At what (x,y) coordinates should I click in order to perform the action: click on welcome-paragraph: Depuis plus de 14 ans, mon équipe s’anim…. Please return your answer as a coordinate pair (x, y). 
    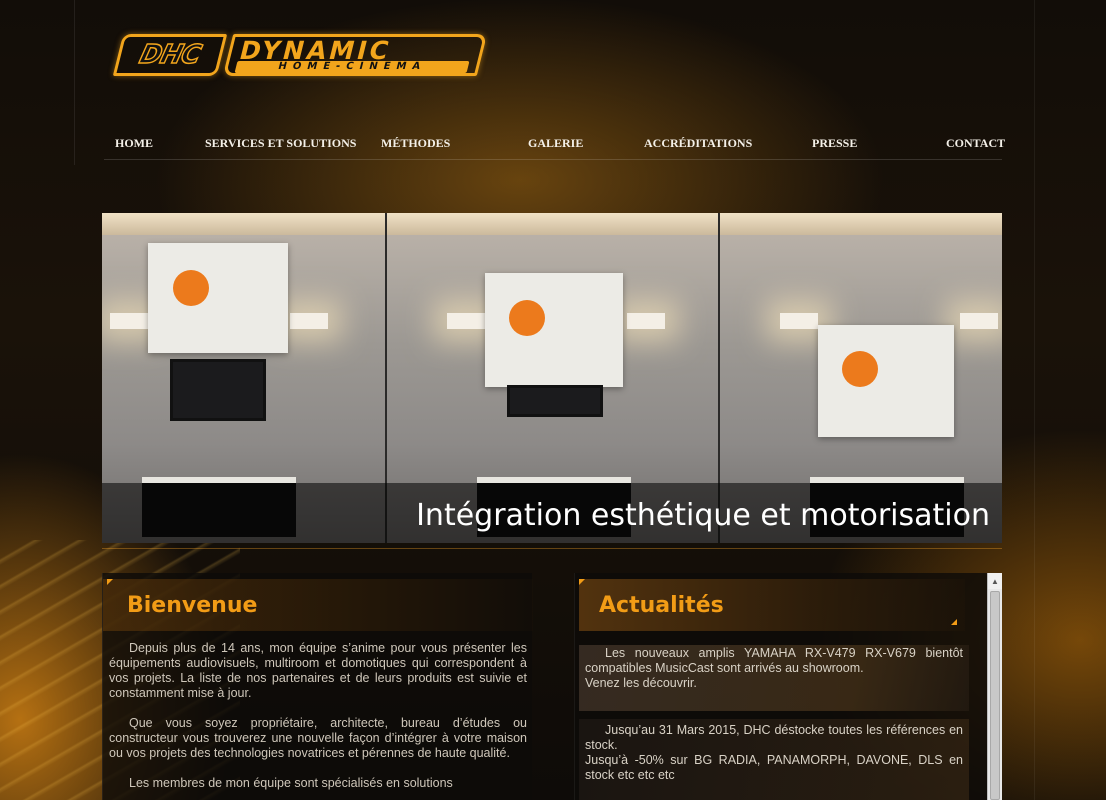
    Looking at the image, I should click on (318, 670).